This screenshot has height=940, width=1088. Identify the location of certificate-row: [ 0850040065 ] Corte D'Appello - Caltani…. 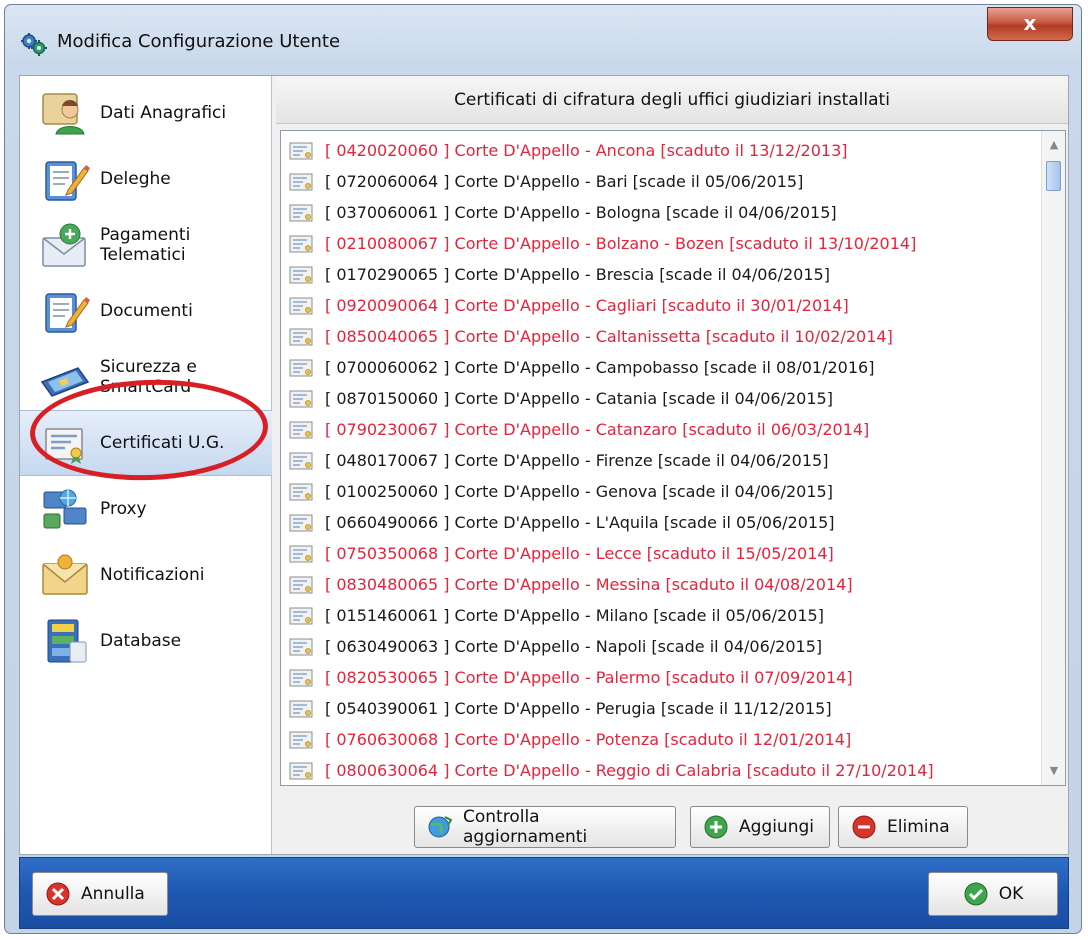
(661, 336).